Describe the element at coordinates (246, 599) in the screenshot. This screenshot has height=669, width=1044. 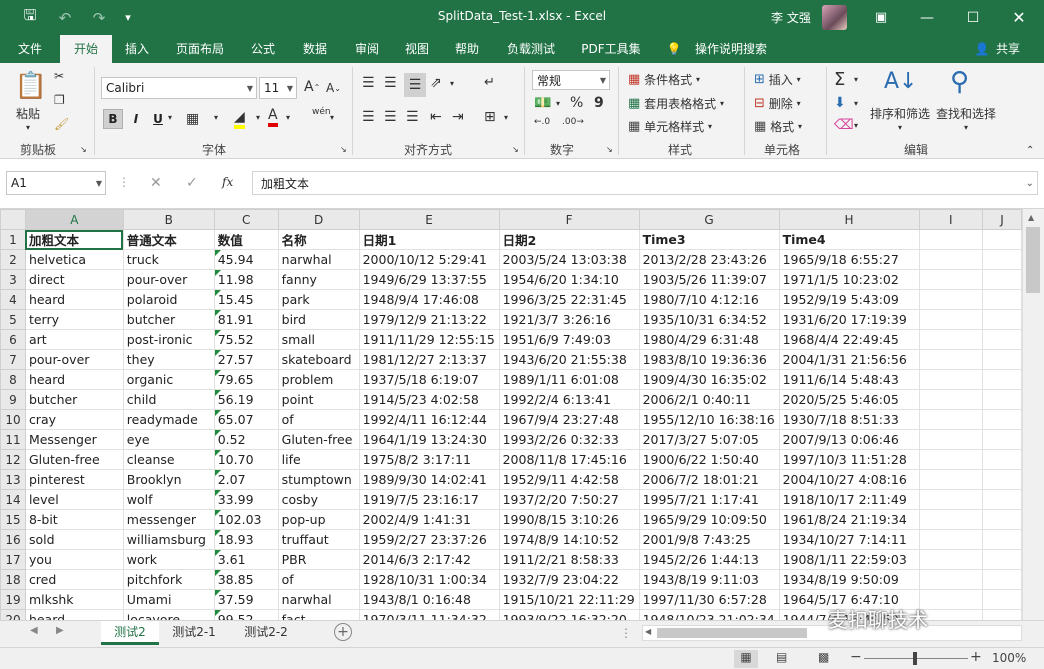
I see `cell: 37.59` at that location.